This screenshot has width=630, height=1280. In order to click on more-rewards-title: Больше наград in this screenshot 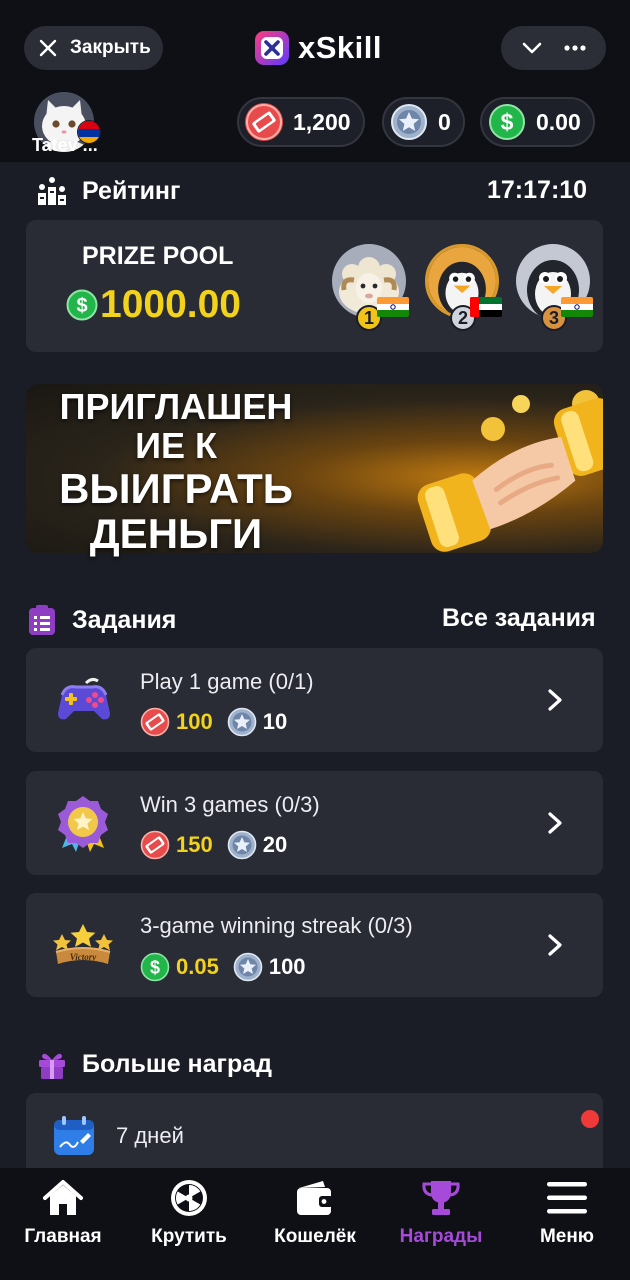, I will do `click(177, 1063)`.